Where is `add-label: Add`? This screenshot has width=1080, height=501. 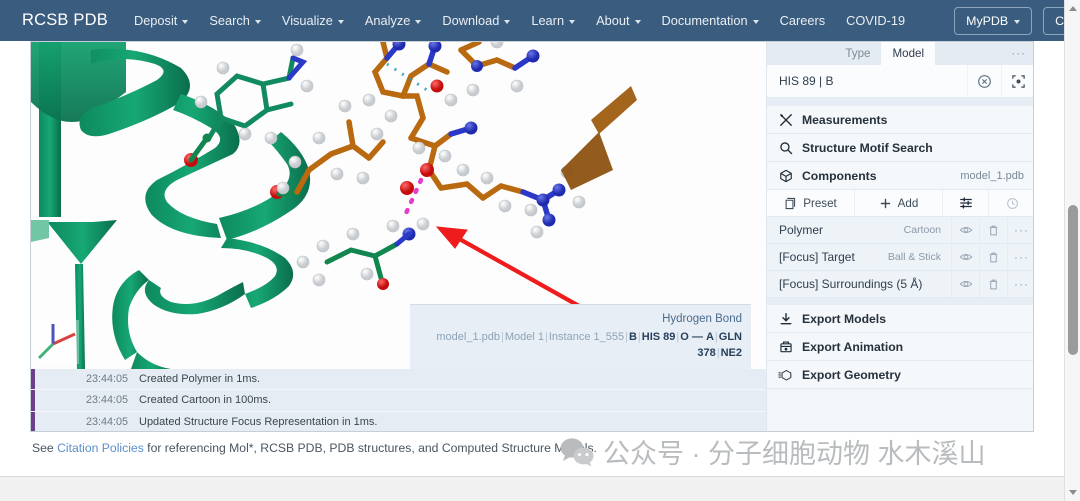 add-label: Add is located at coordinates (908, 203).